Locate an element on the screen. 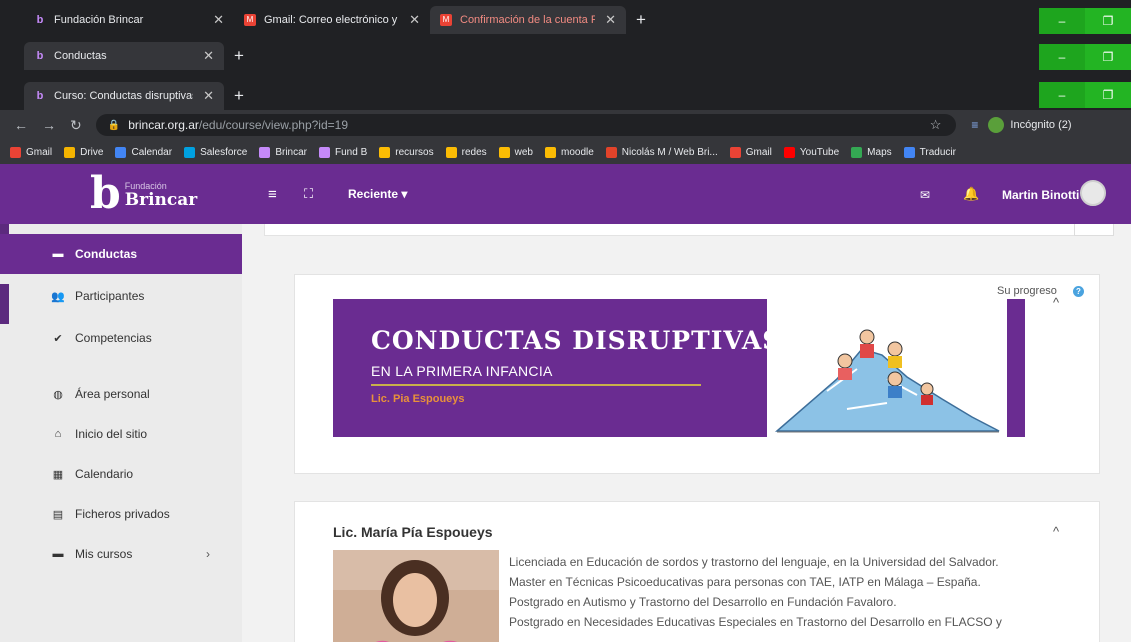  tab-curso-conductas: b Curso: Conductas disruptivas en ✕ is located at coordinates (124, 96).